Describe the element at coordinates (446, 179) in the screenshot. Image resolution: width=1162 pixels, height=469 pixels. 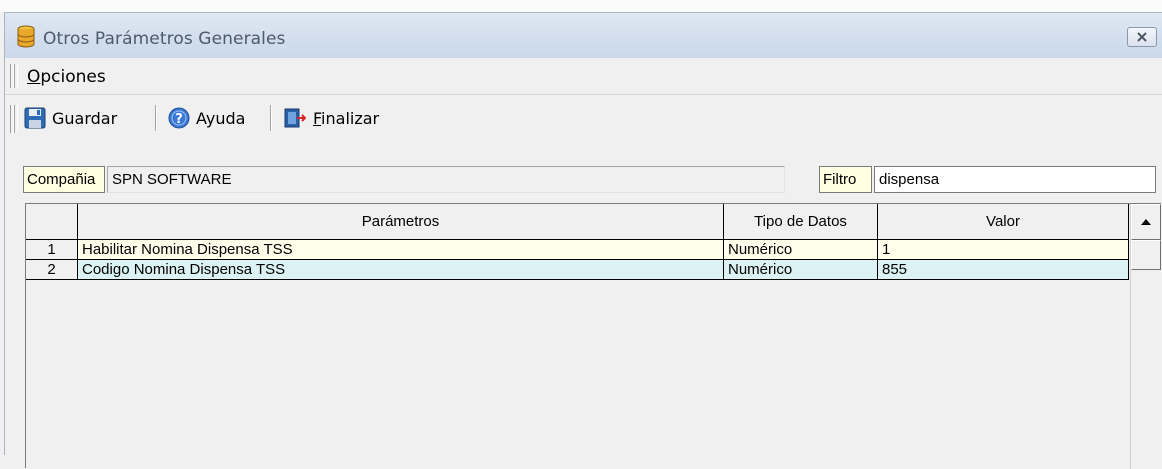
I see `compania-field: SPN SOFTWARE` at that location.